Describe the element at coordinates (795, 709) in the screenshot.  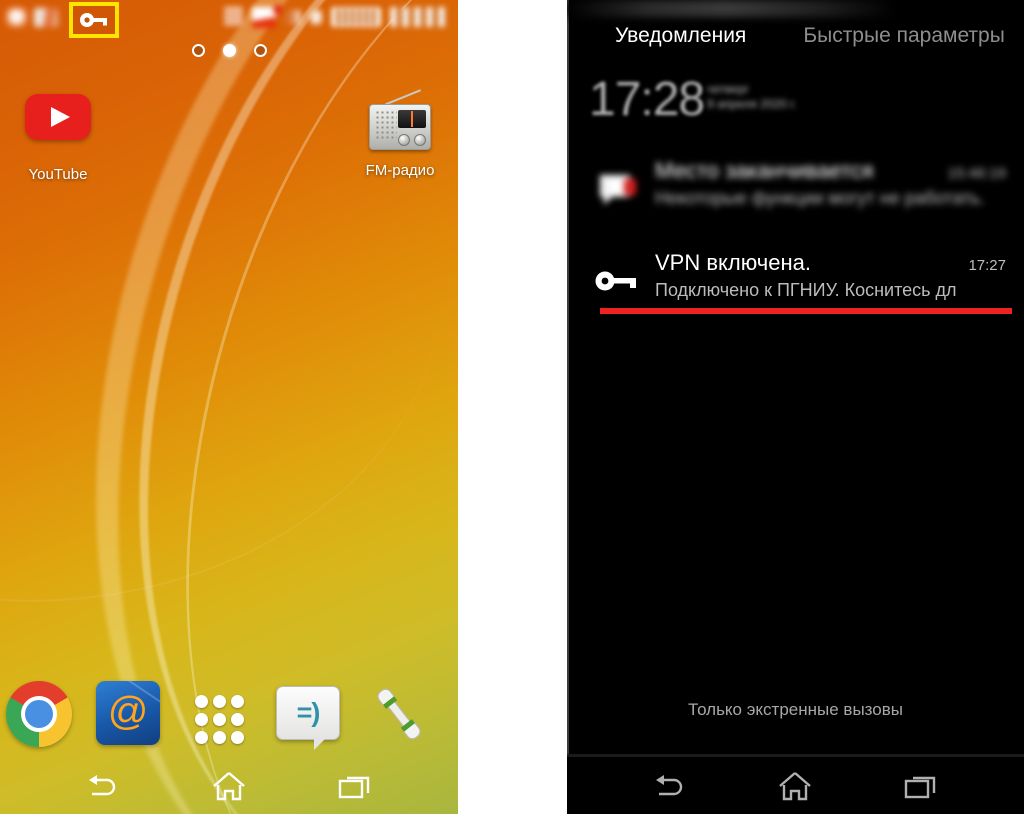
I see `emergency-calls-status: Только экстренные вызовы` at that location.